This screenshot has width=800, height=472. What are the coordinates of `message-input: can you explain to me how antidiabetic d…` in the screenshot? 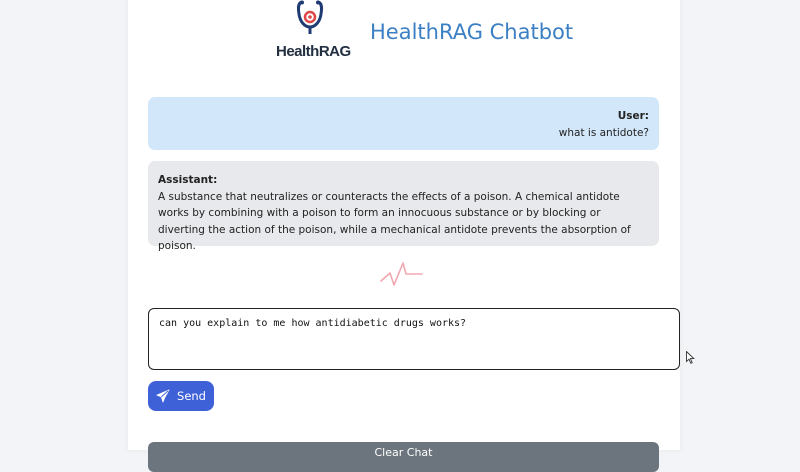 It's located at (414, 339).